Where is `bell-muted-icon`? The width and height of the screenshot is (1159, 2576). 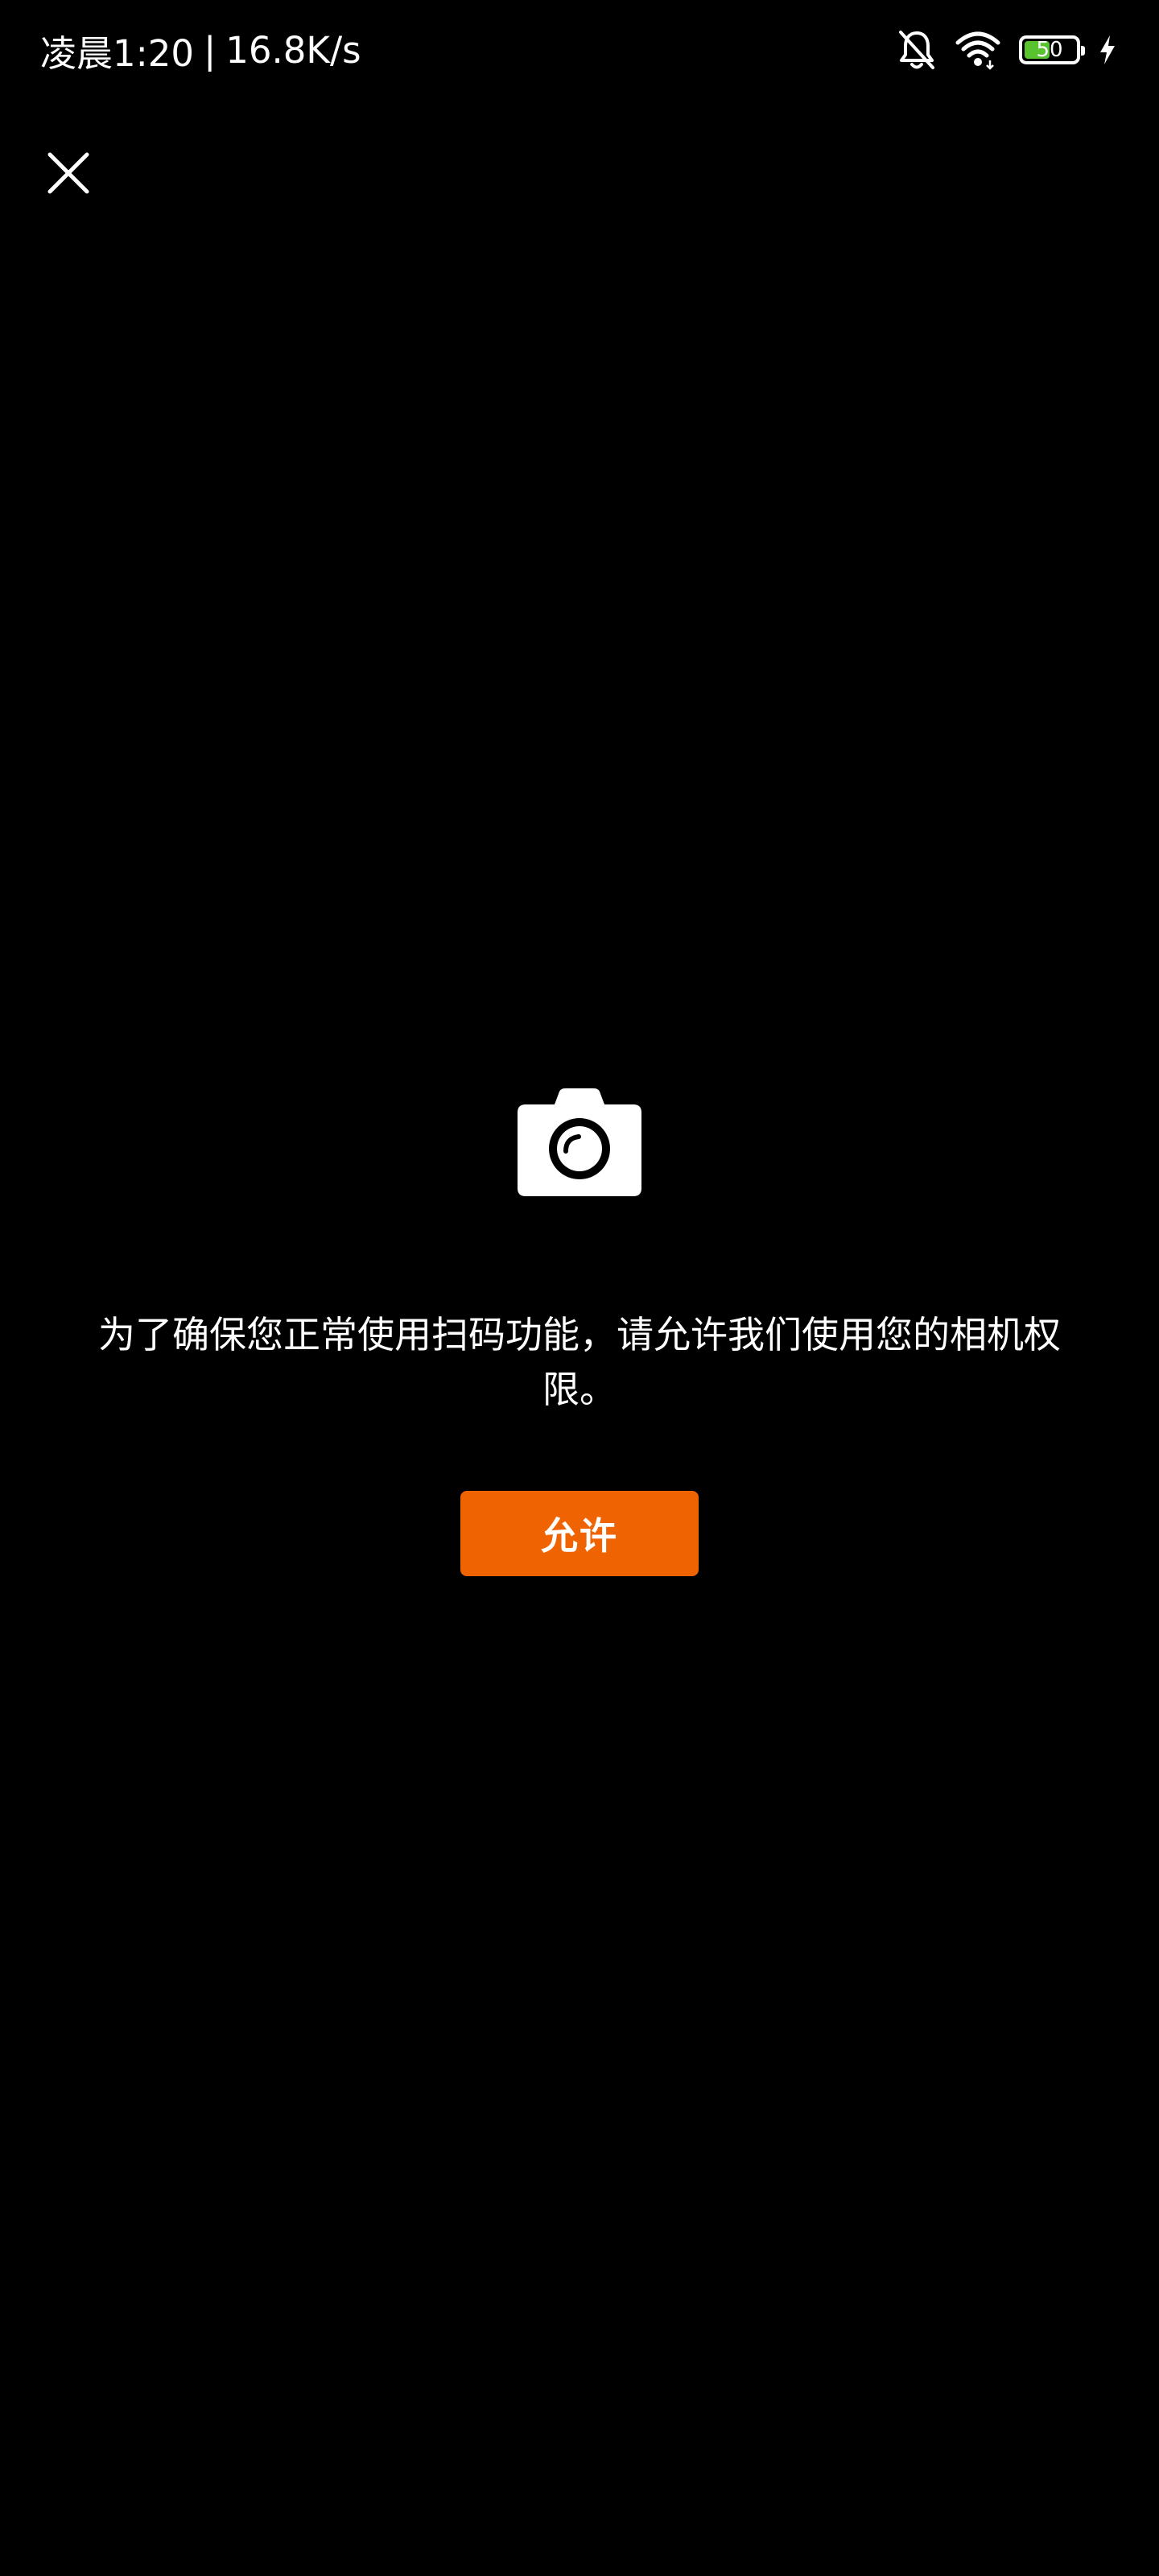 bell-muted-icon is located at coordinates (917, 50).